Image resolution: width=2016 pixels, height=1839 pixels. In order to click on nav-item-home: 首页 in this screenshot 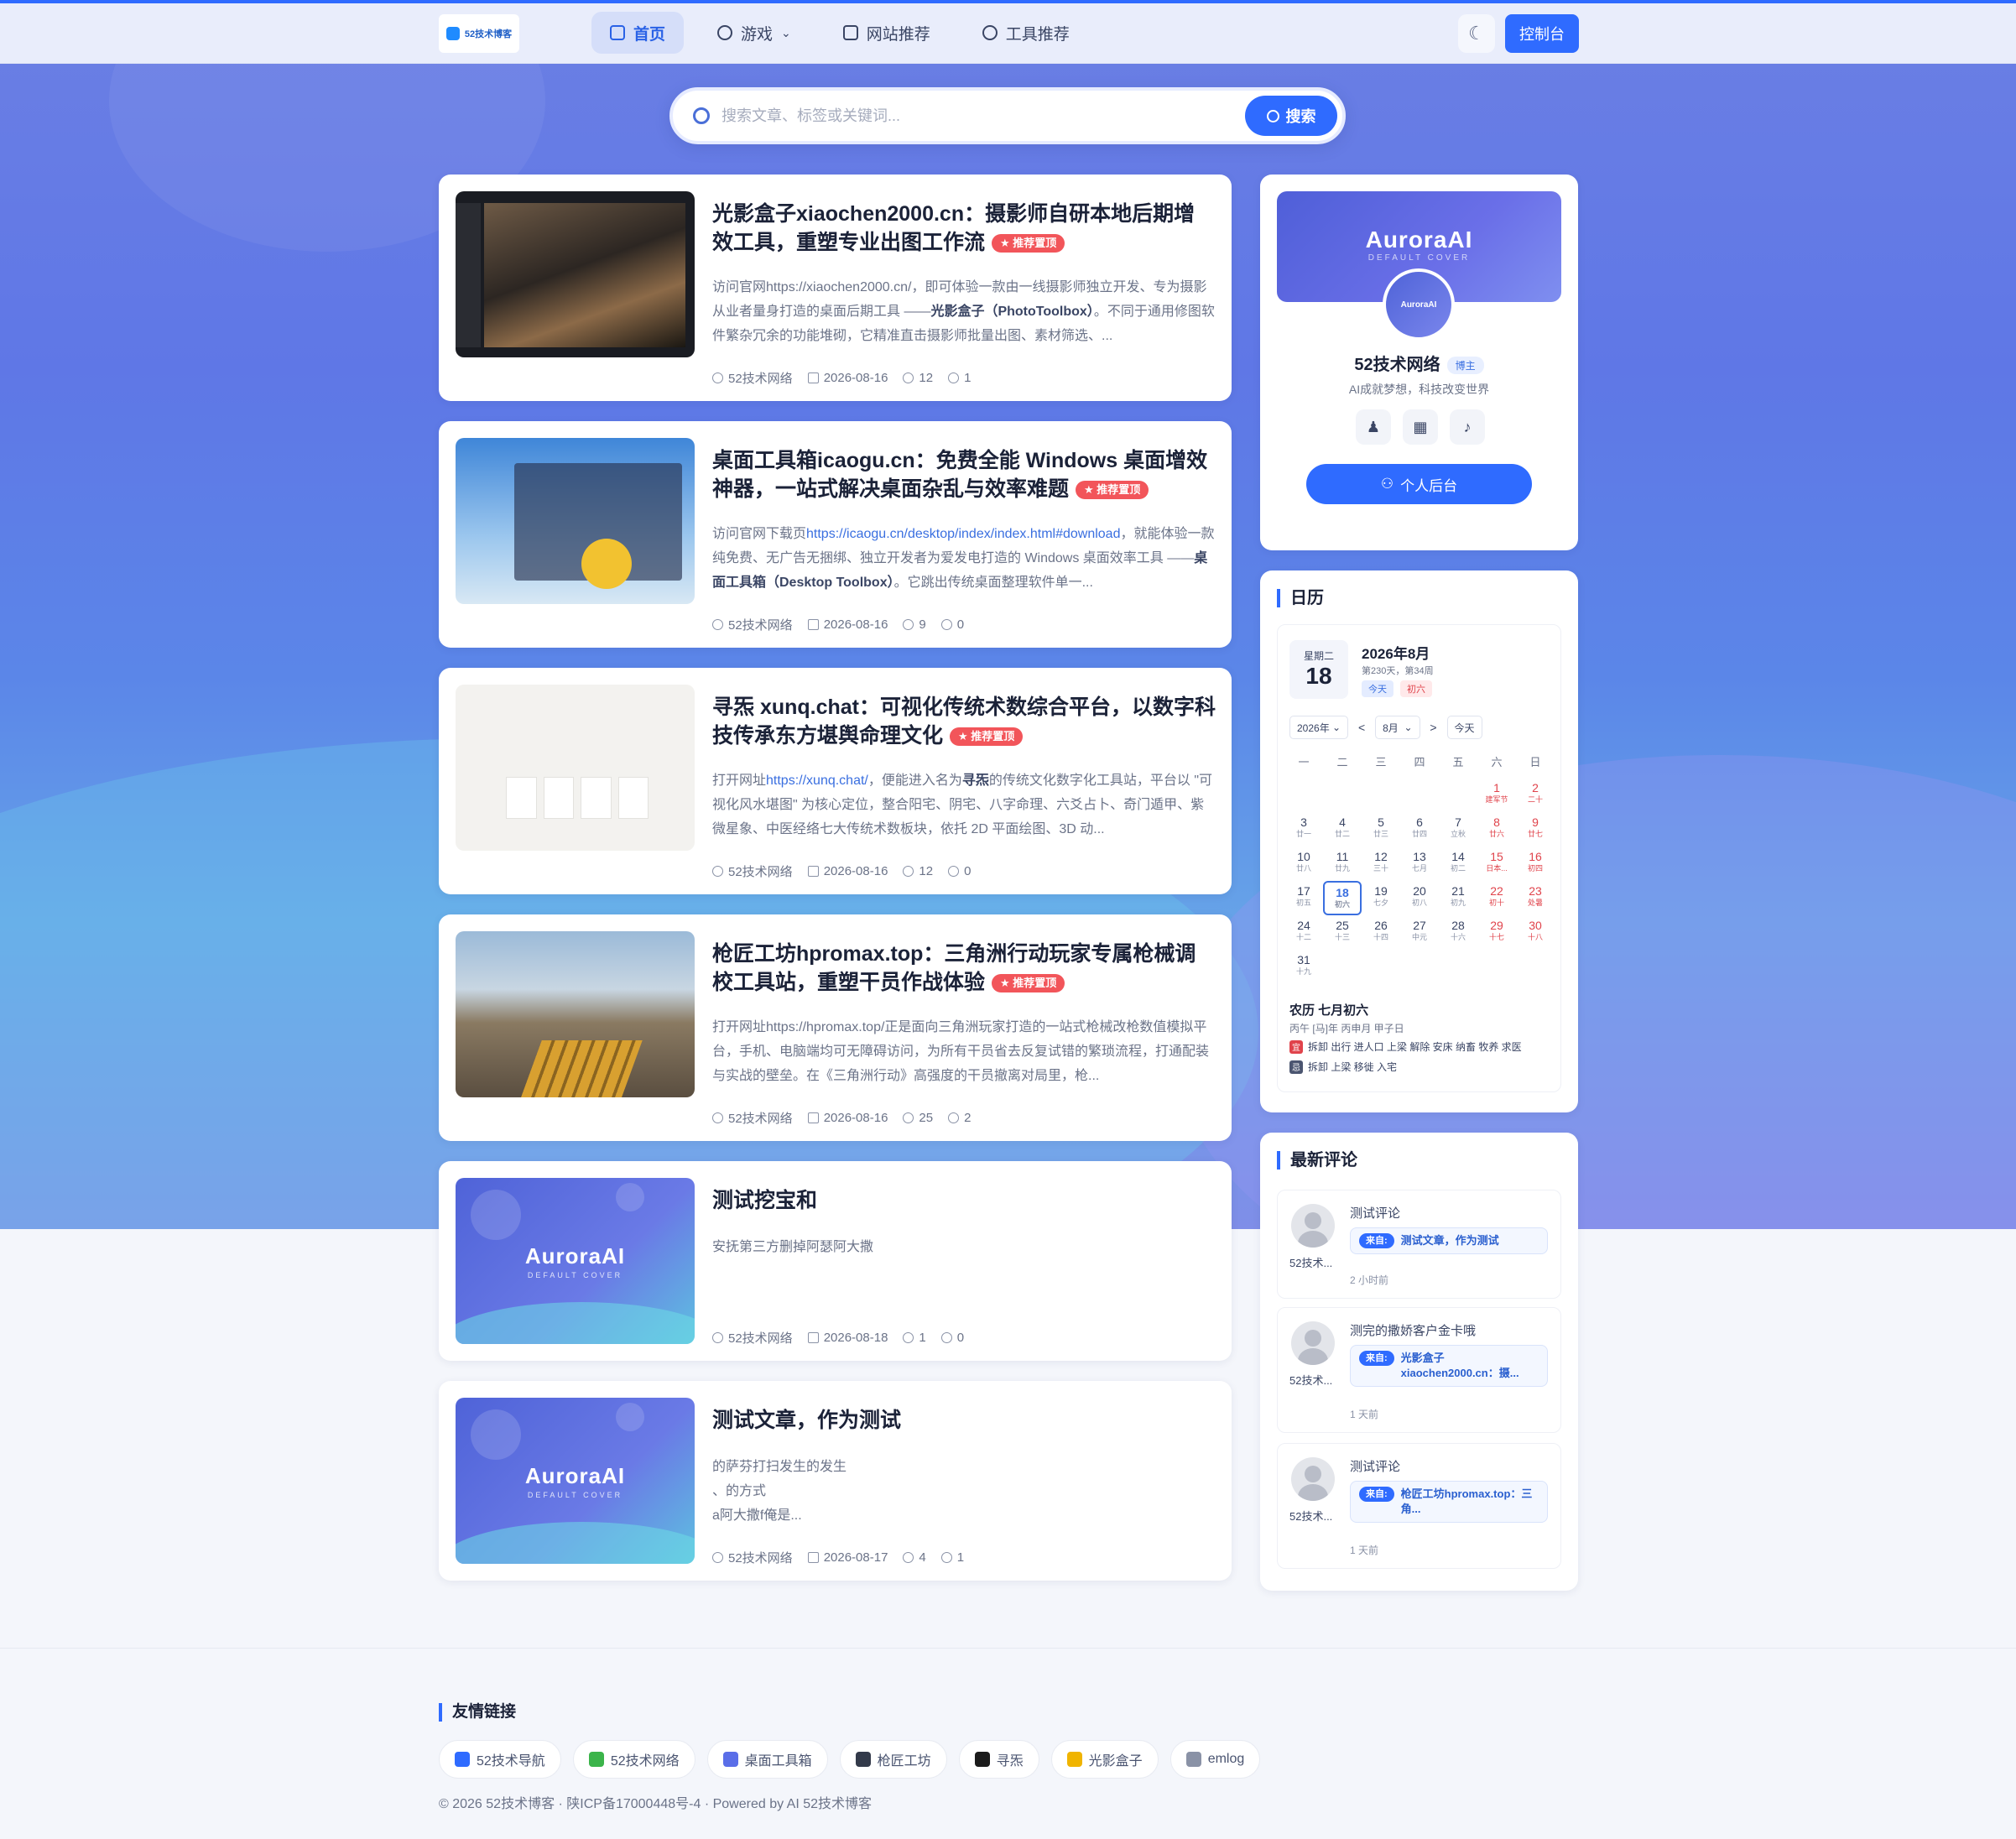, I will do `click(638, 33)`.